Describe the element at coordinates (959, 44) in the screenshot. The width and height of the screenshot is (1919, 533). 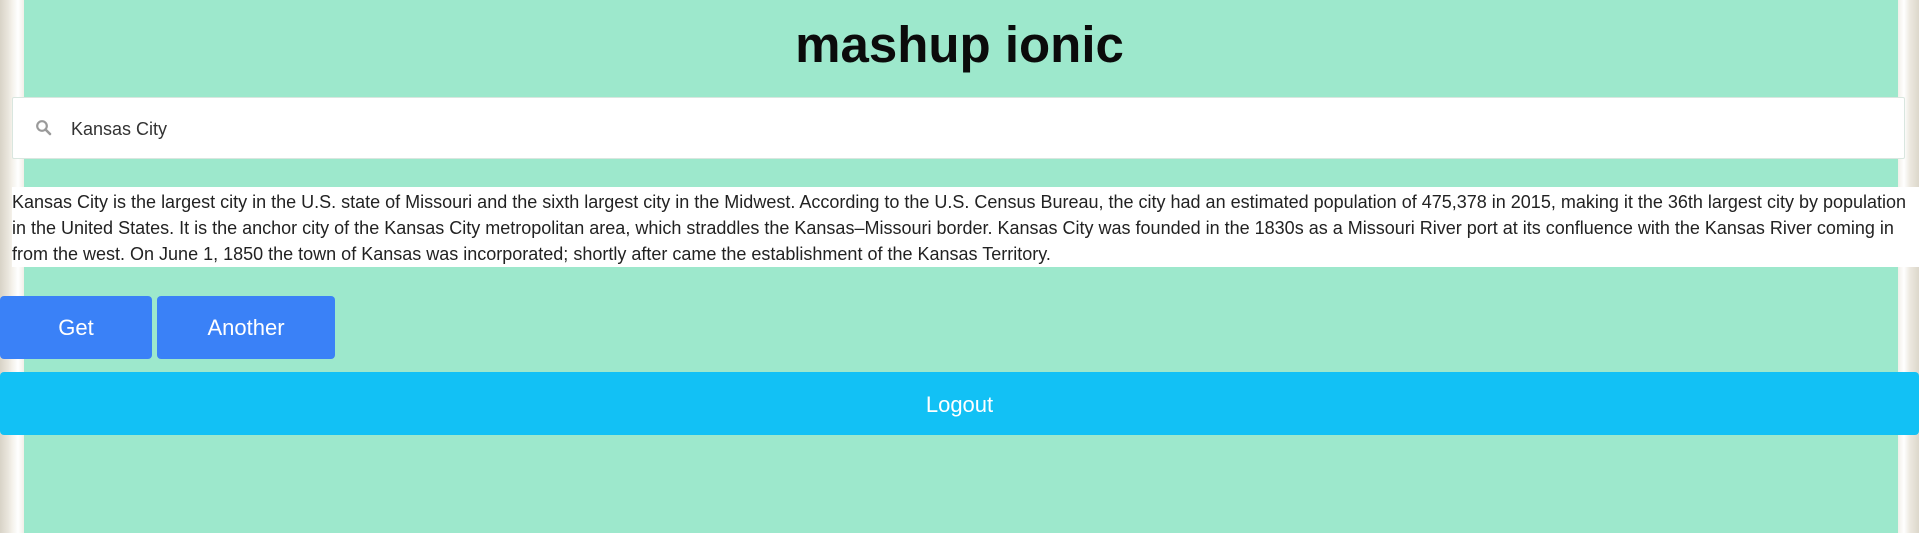
I see `page-title: mashup ionic` at that location.